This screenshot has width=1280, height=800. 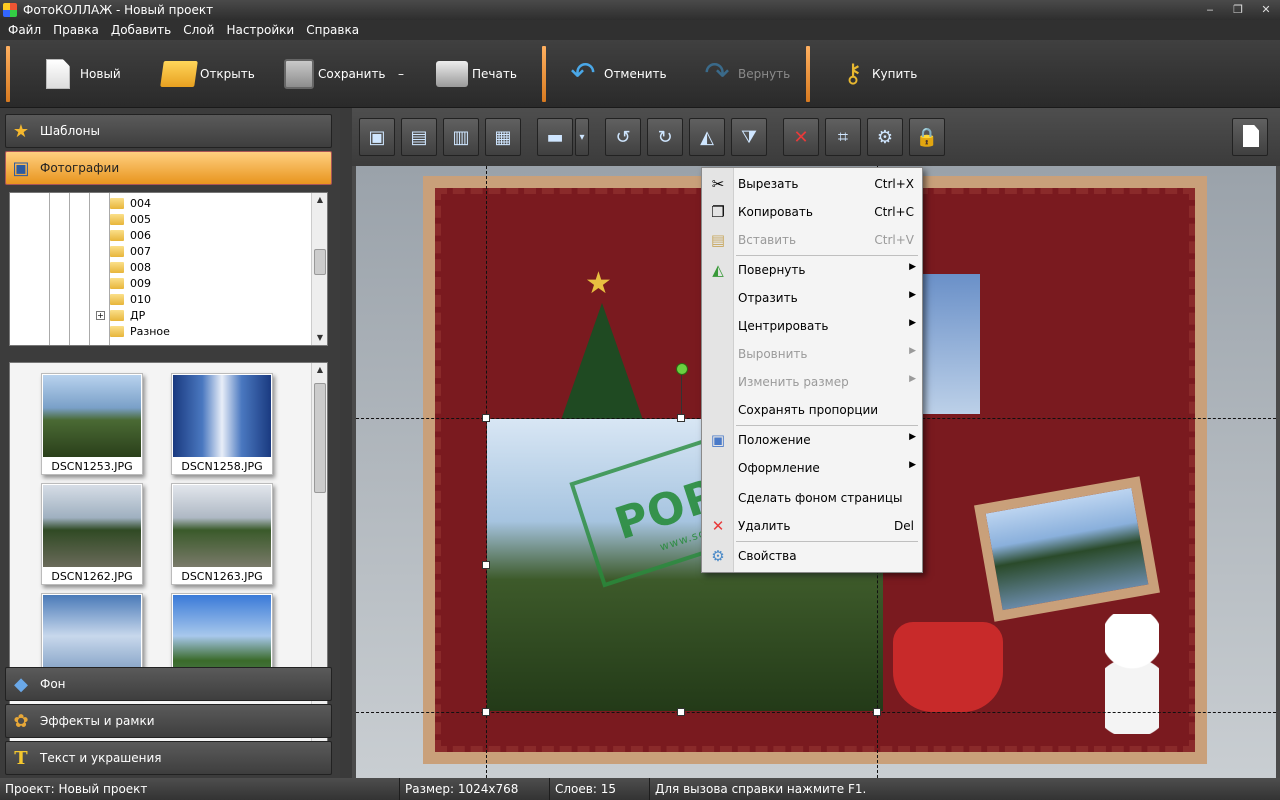 What do you see at coordinates (843, 137) in the screenshot?
I see `crop-icon: ⌗` at bounding box center [843, 137].